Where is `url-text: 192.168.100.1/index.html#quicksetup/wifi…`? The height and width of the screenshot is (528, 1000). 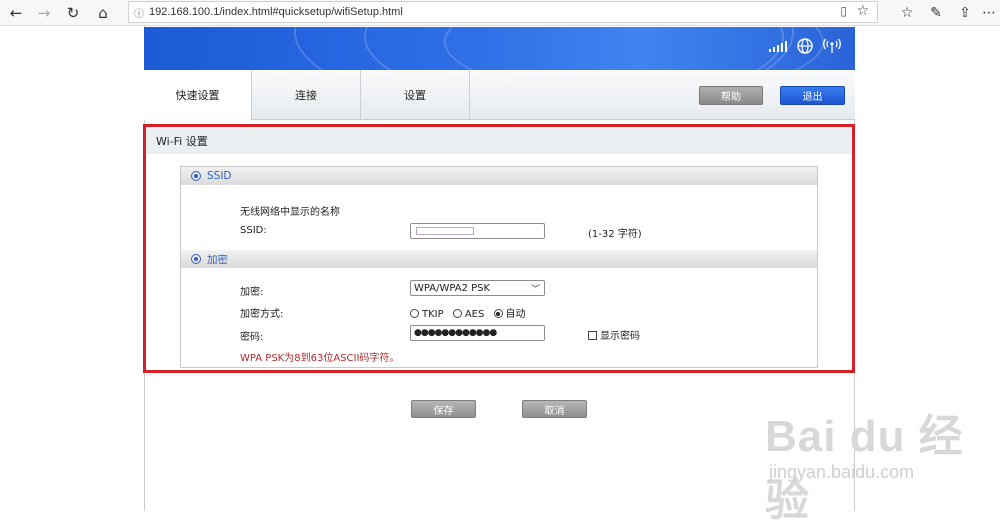
url-text: 192.168.100.1/index.html#quicksetup/wifi… is located at coordinates (276, 12).